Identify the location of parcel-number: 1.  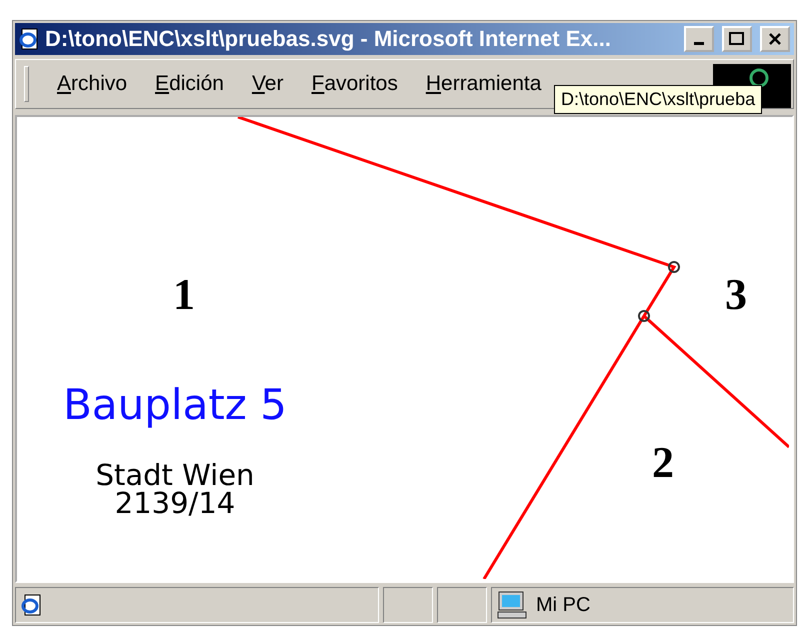
(184, 294).